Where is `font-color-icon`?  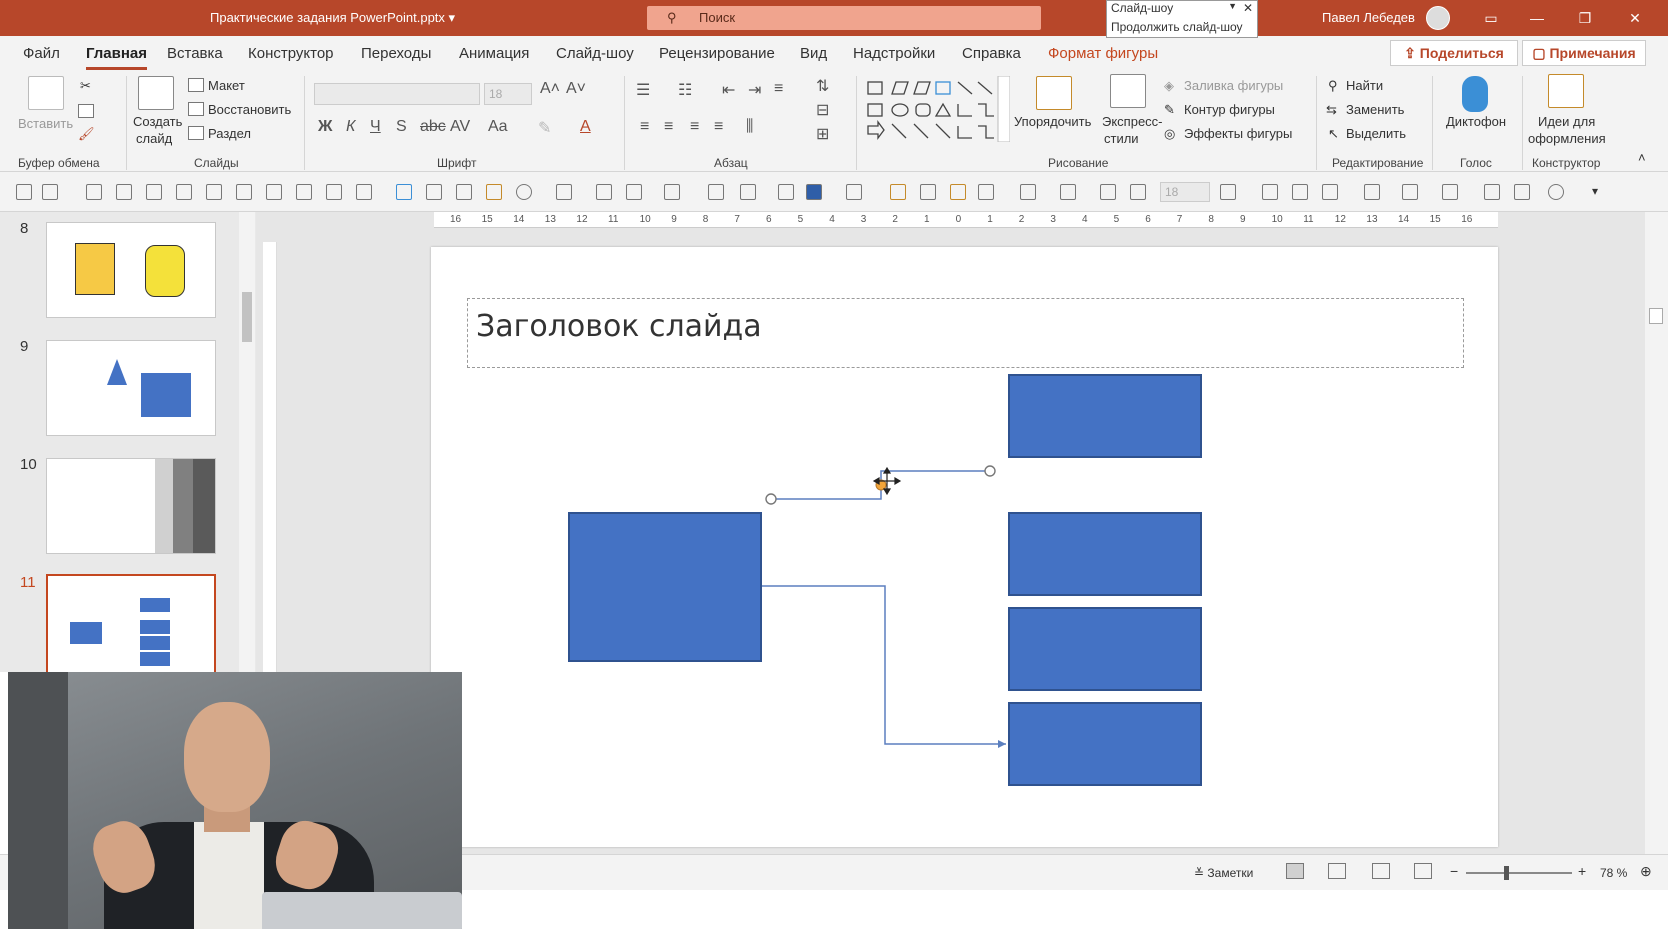 font-color-icon is located at coordinates (1028, 192).